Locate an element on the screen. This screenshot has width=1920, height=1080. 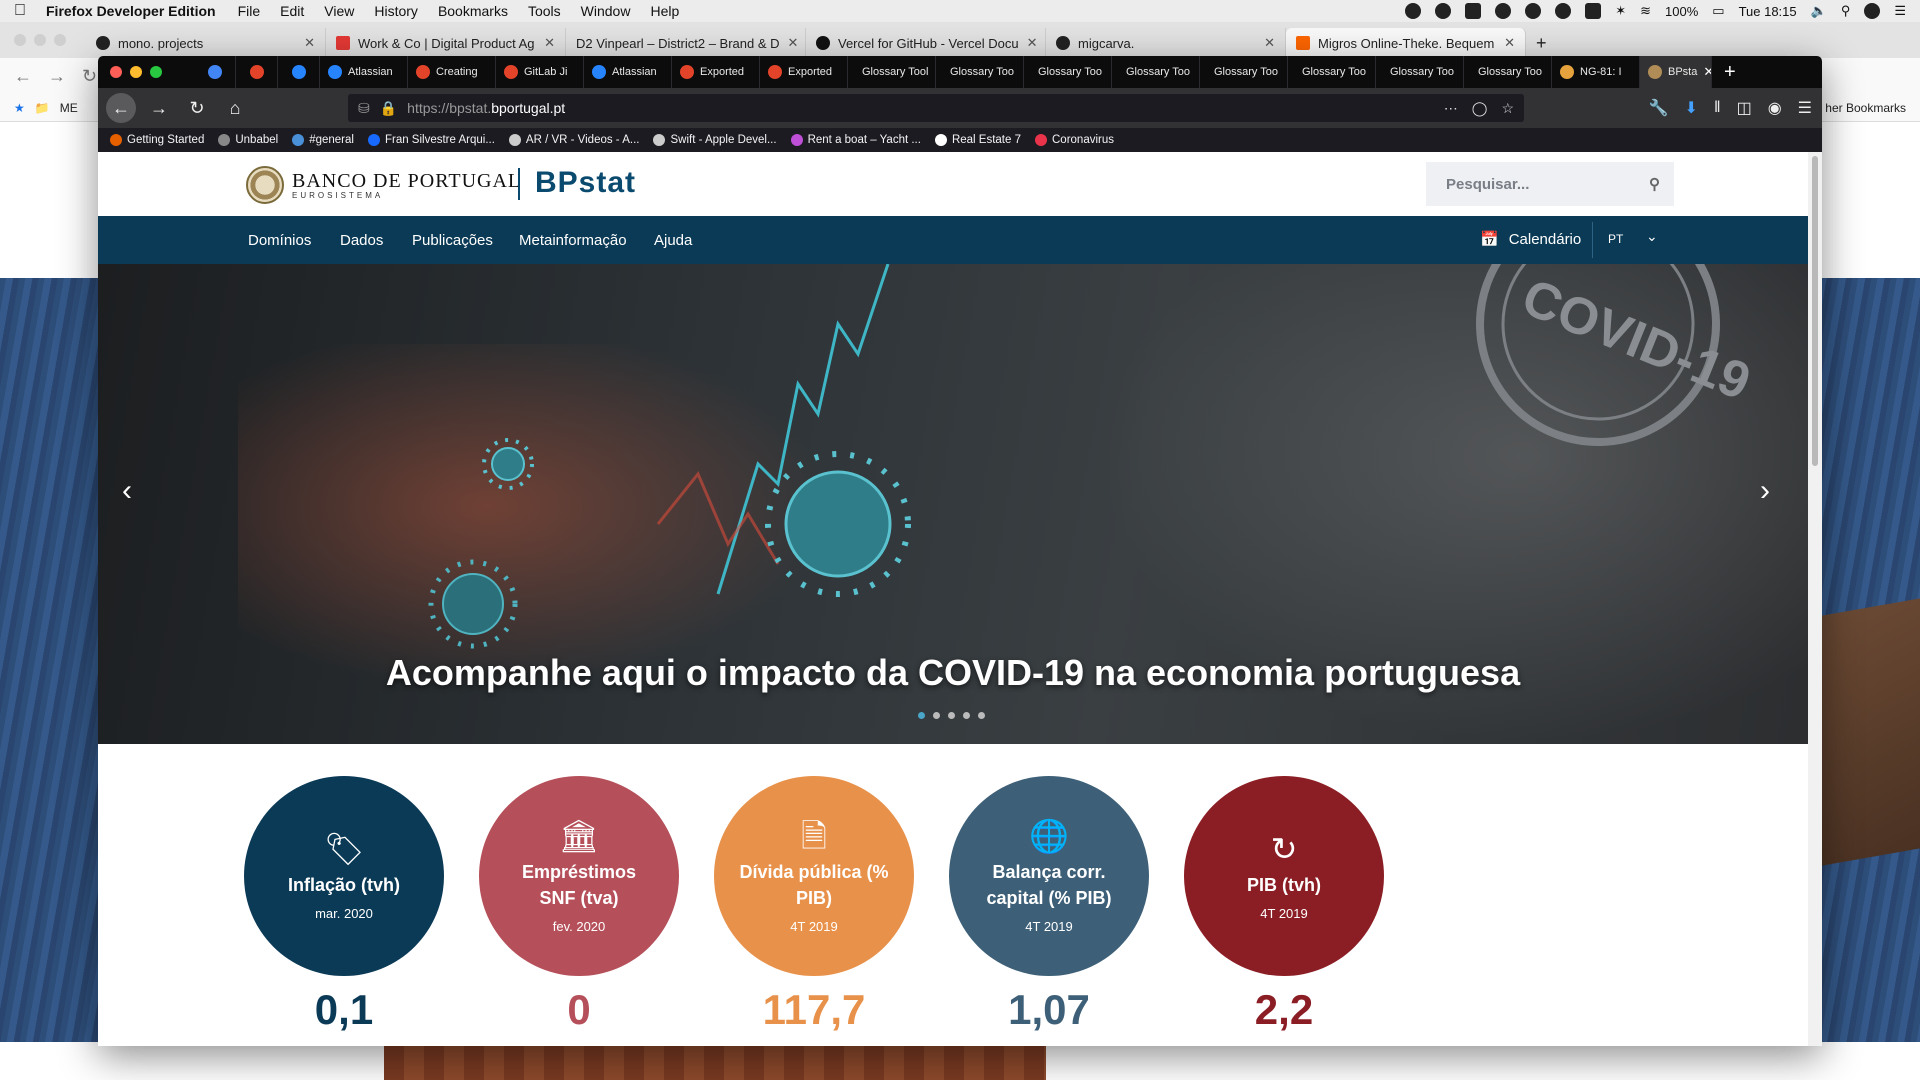
calendar-link: 📅 Calendário is located at coordinates (1530, 239).